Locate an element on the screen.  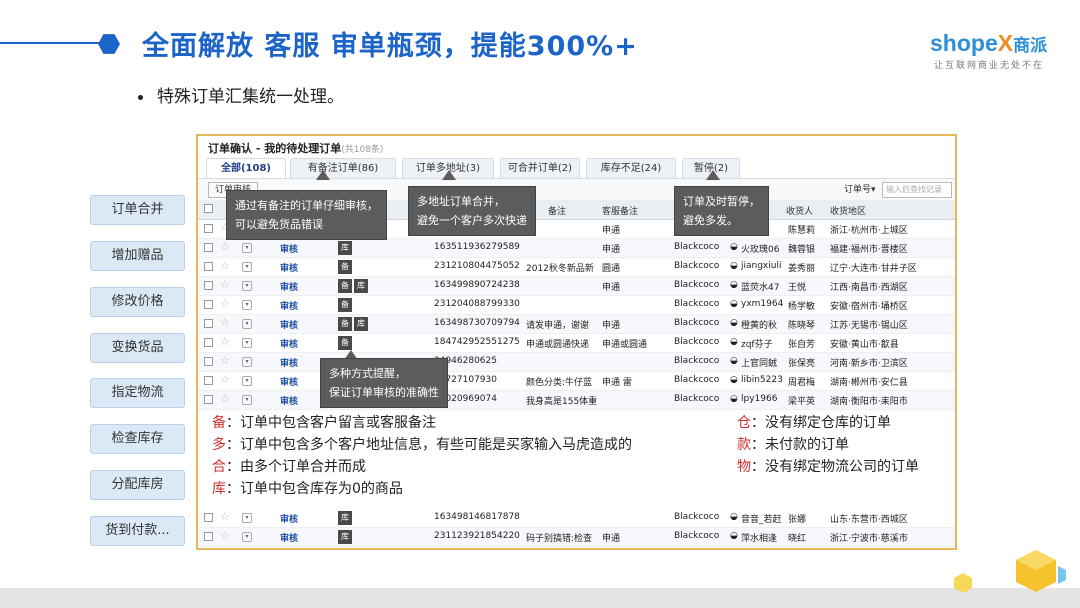
screenshot-title-text: 订单确认 - 我的待处理订单 is located at coordinates (275, 148).